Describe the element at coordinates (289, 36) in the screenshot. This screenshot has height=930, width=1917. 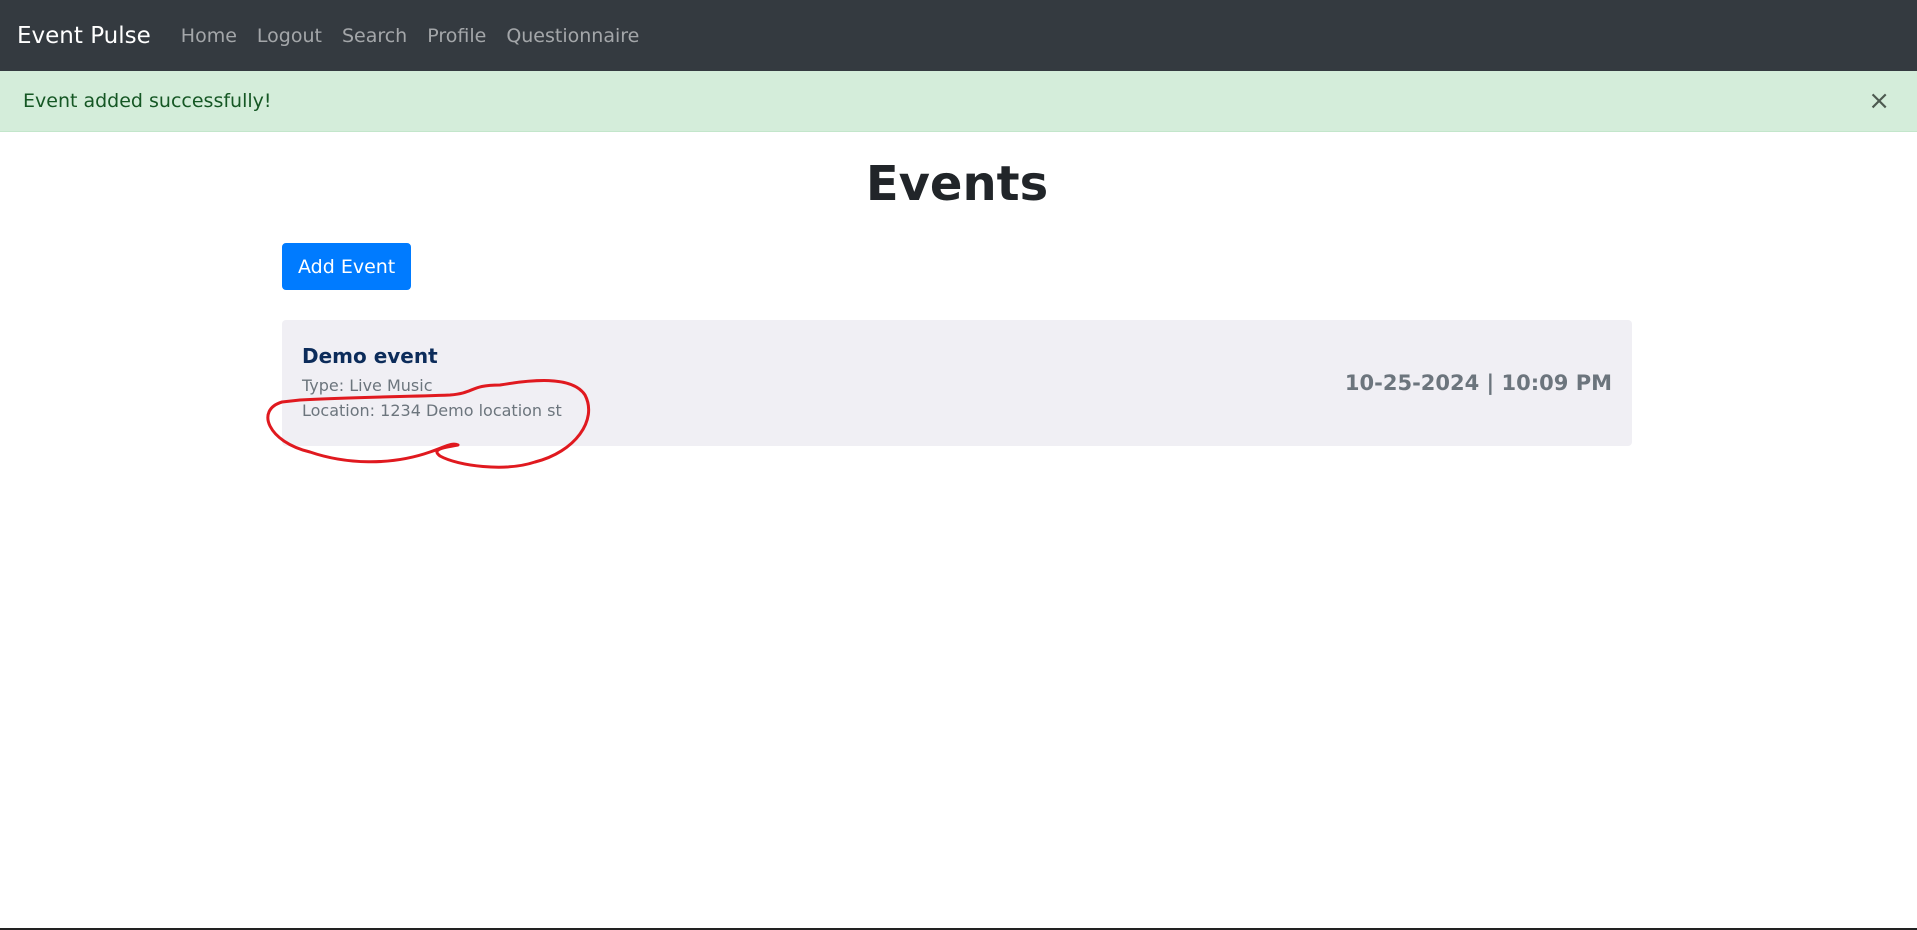
I see `nav-logout-link: Logout` at that location.